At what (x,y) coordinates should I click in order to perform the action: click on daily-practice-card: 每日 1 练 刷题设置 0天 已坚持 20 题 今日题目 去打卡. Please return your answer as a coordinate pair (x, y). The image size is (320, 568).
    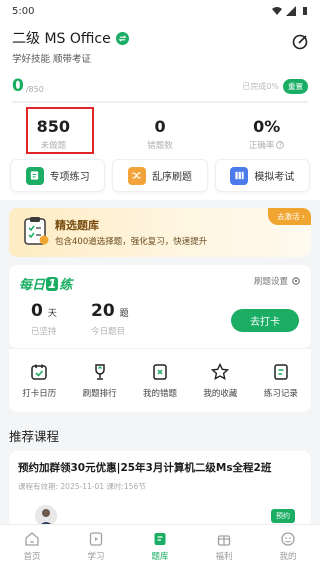
    Looking at the image, I should click on (160, 306).